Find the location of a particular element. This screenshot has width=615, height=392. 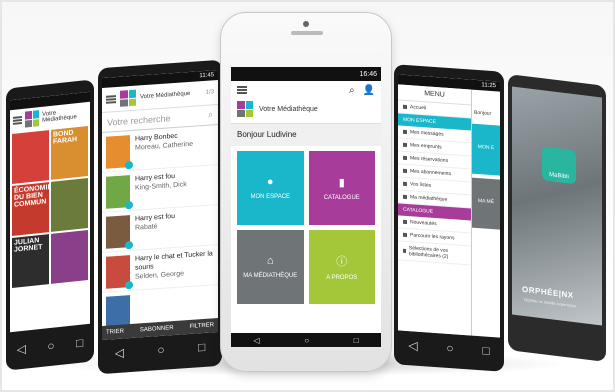

app-name: MaBibli is located at coordinates (559, 176).